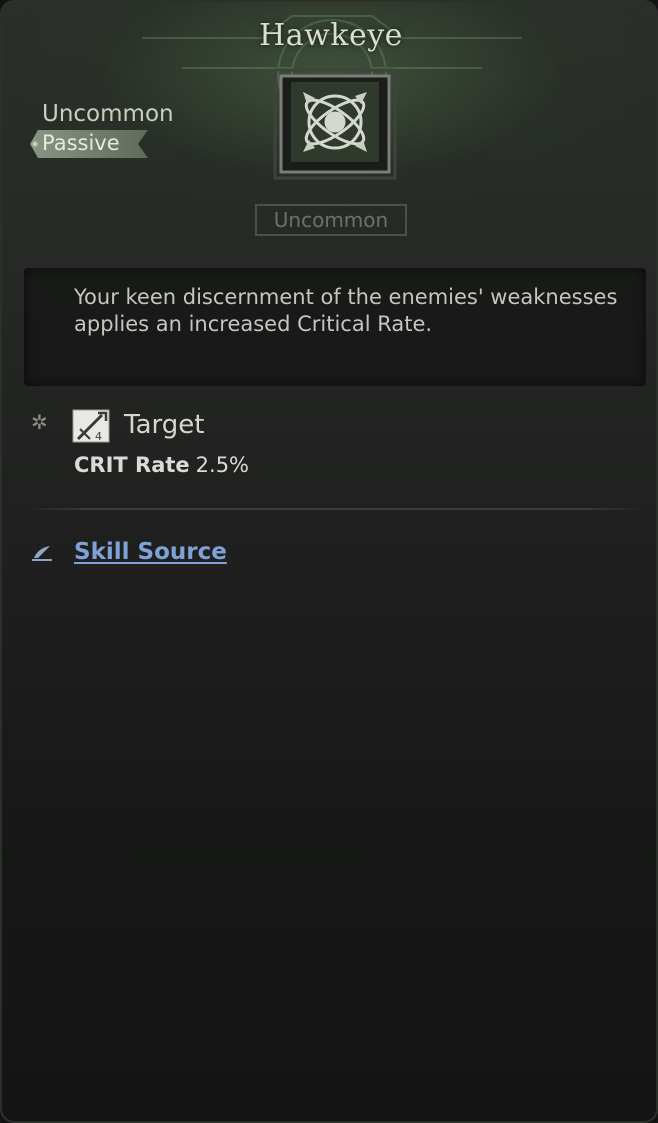  I want to click on skill-source-row: Skill Source, so click(329, 556).